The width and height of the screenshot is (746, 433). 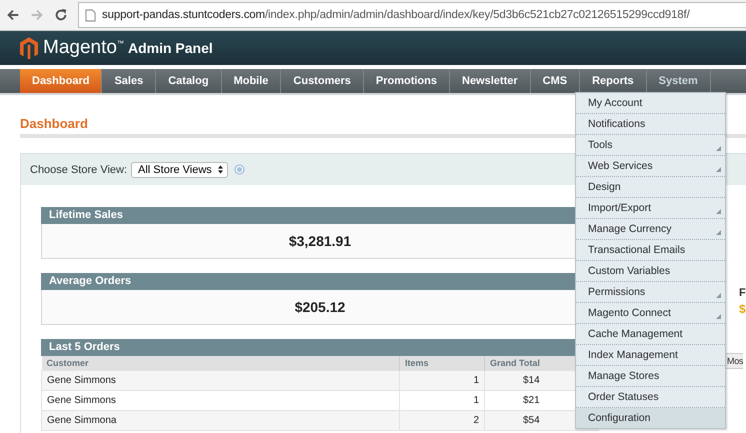 What do you see at coordinates (29, 48) in the screenshot?
I see `logo-icon` at bounding box center [29, 48].